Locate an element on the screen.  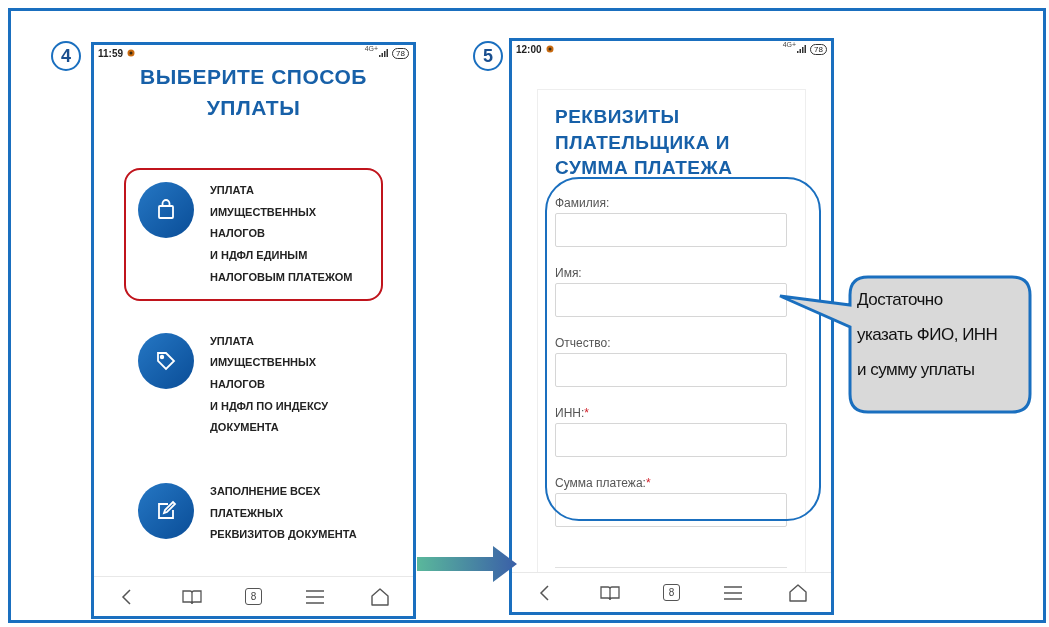
option-label: УПЛАТА ИМУЩЕСТВЕННЫХ НАЛОГОВ И НДФЛ ЕДИНЫМ НАЛОГОВЫМ ПЛАТЕЖОМ is located at coordinates (281, 234).